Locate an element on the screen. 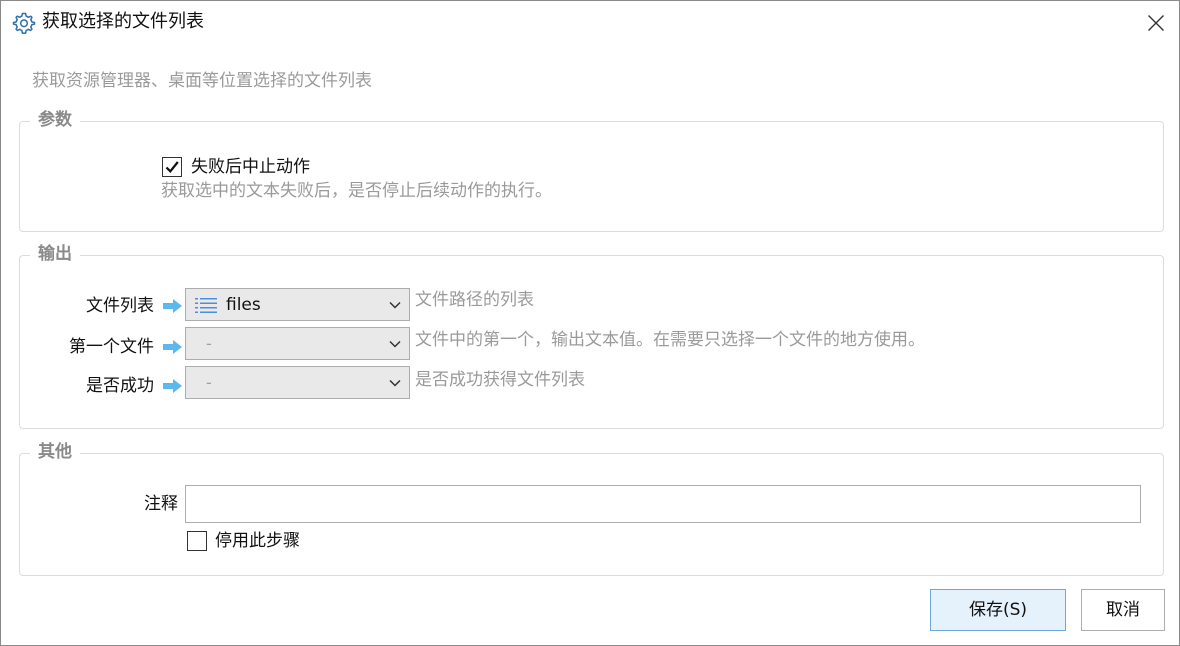  save-button: 保存(S) is located at coordinates (998, 610).